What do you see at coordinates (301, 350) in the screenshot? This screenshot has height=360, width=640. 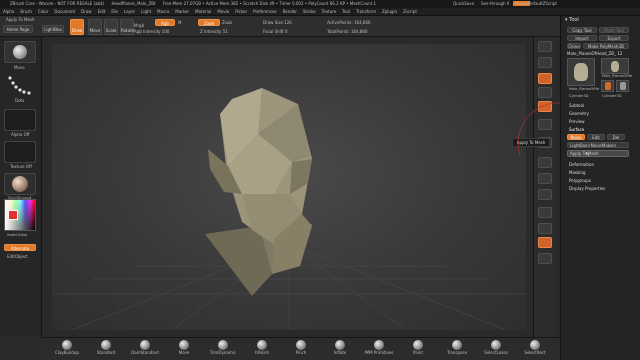 I see `shelf-brush-pinch: Pinch` at bounding box center [301, 350].